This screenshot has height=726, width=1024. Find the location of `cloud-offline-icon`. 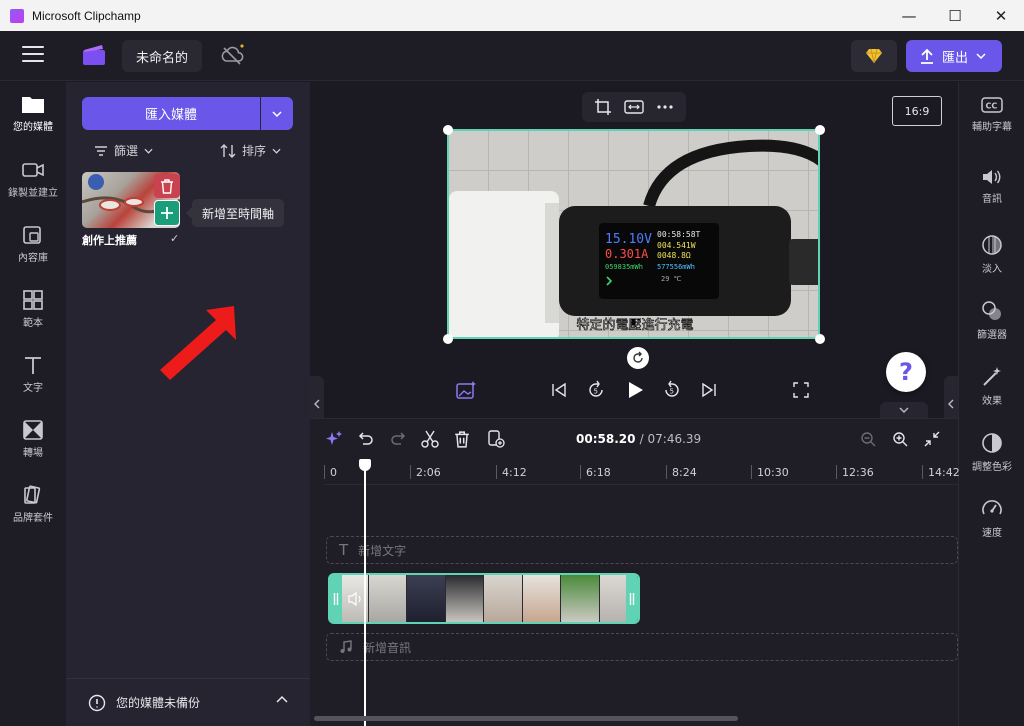

cloud-offline-icon is located at coordinates (233, 55).